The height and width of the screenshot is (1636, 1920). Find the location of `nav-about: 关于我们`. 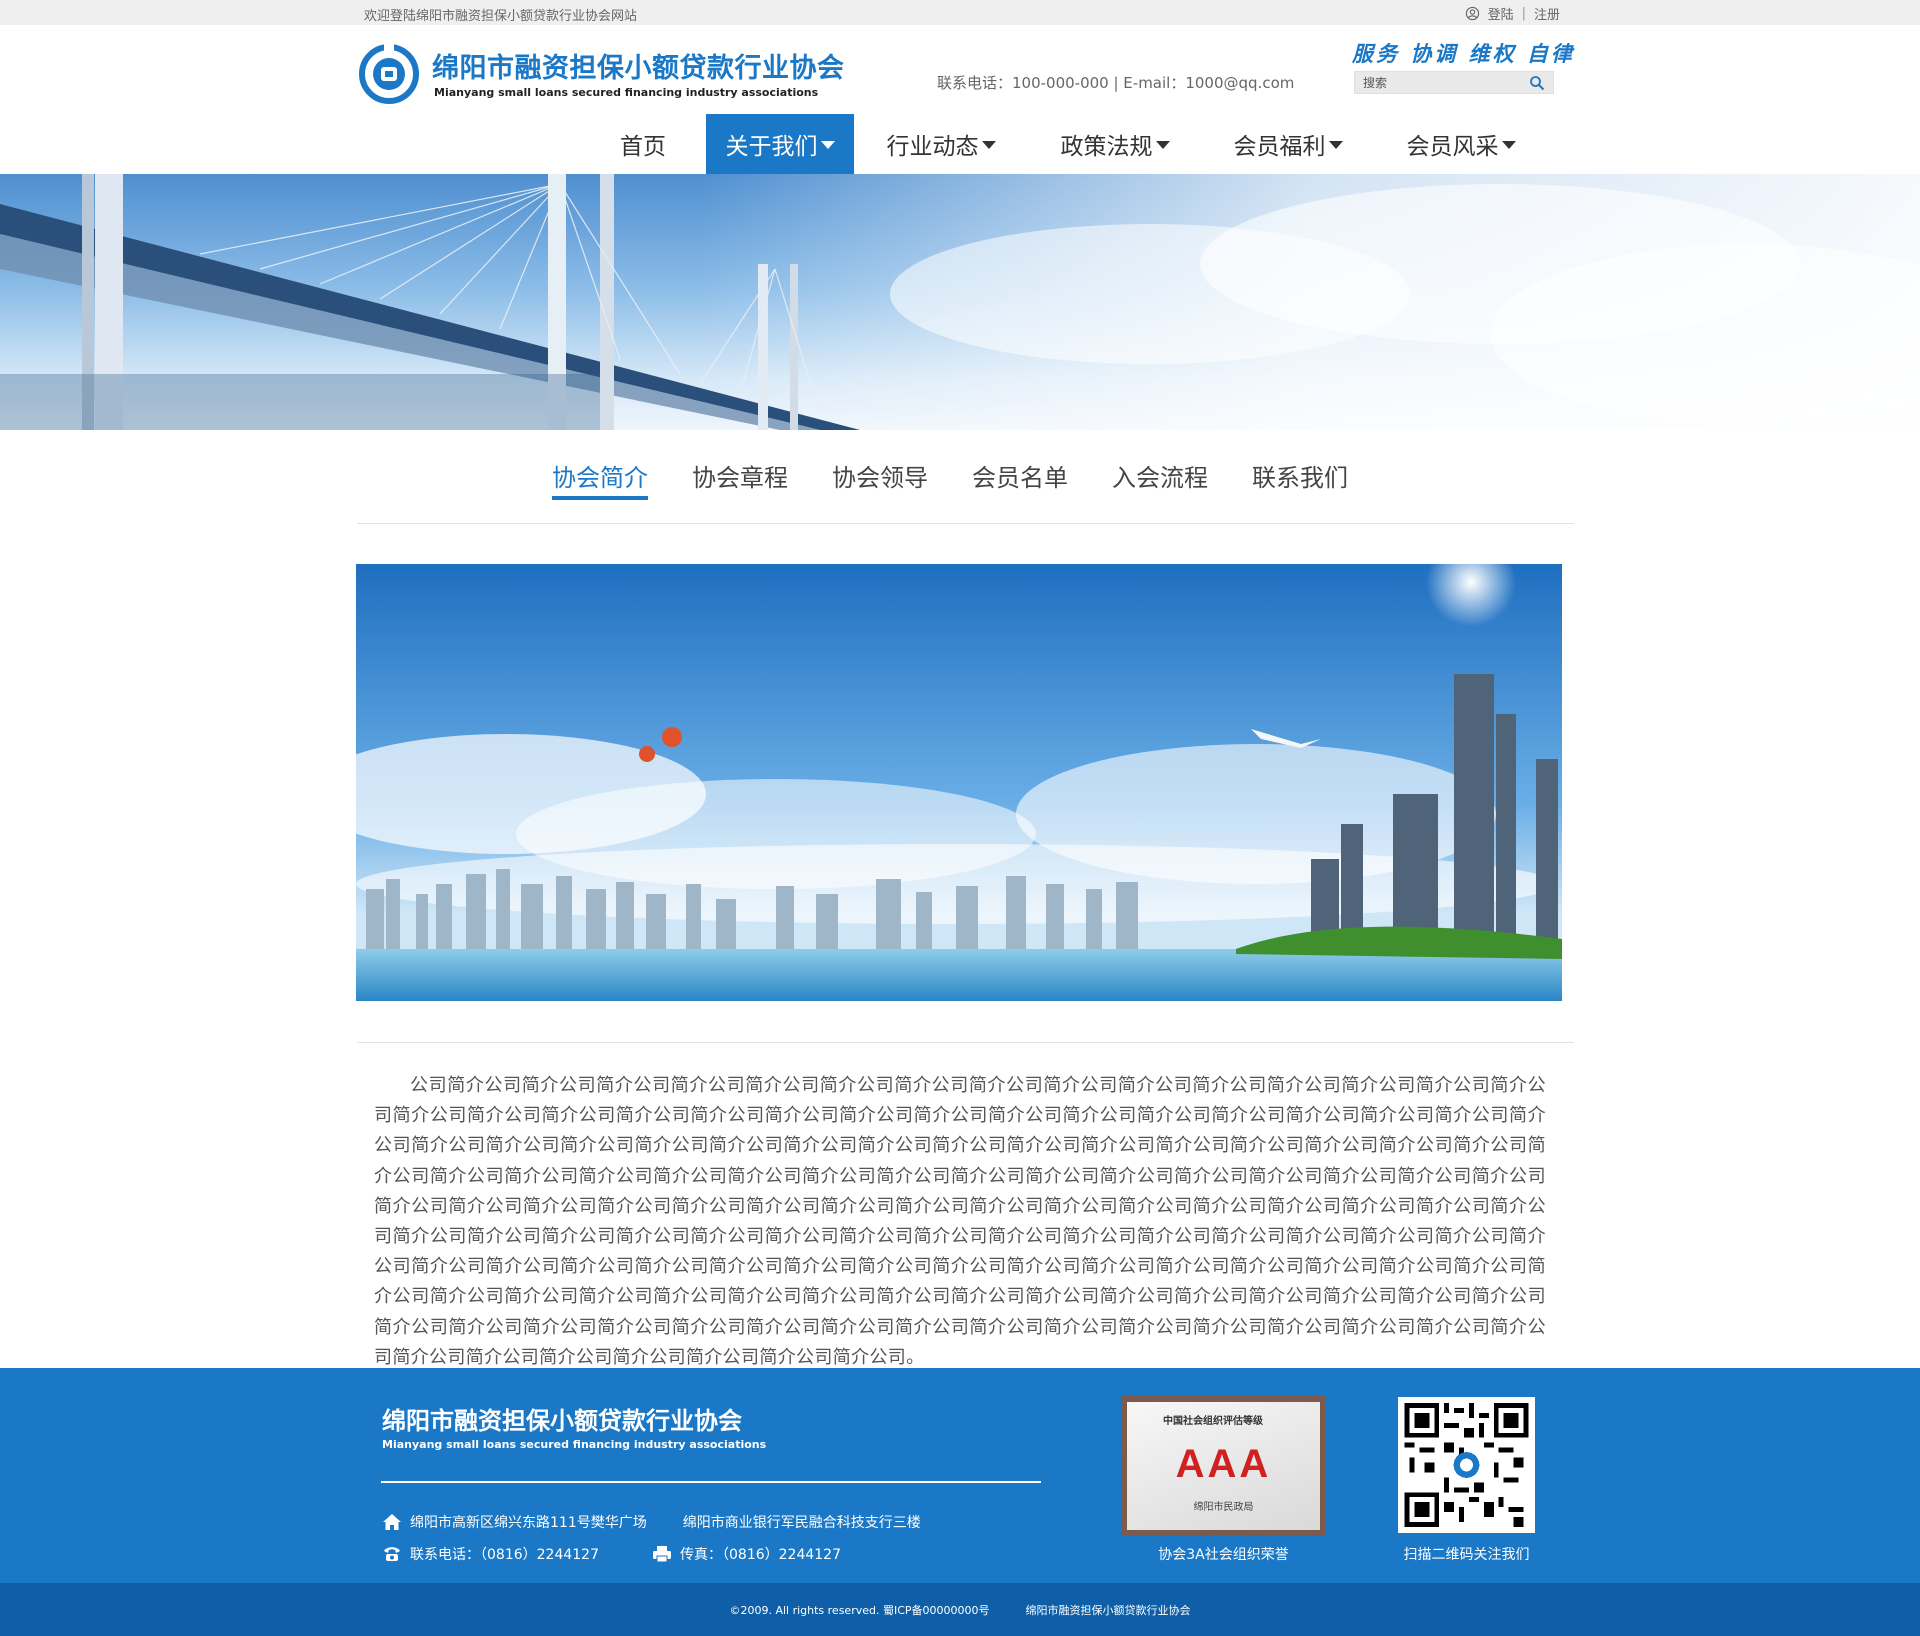

nav-about: 关于我们 is located at coordinates (780, 144).